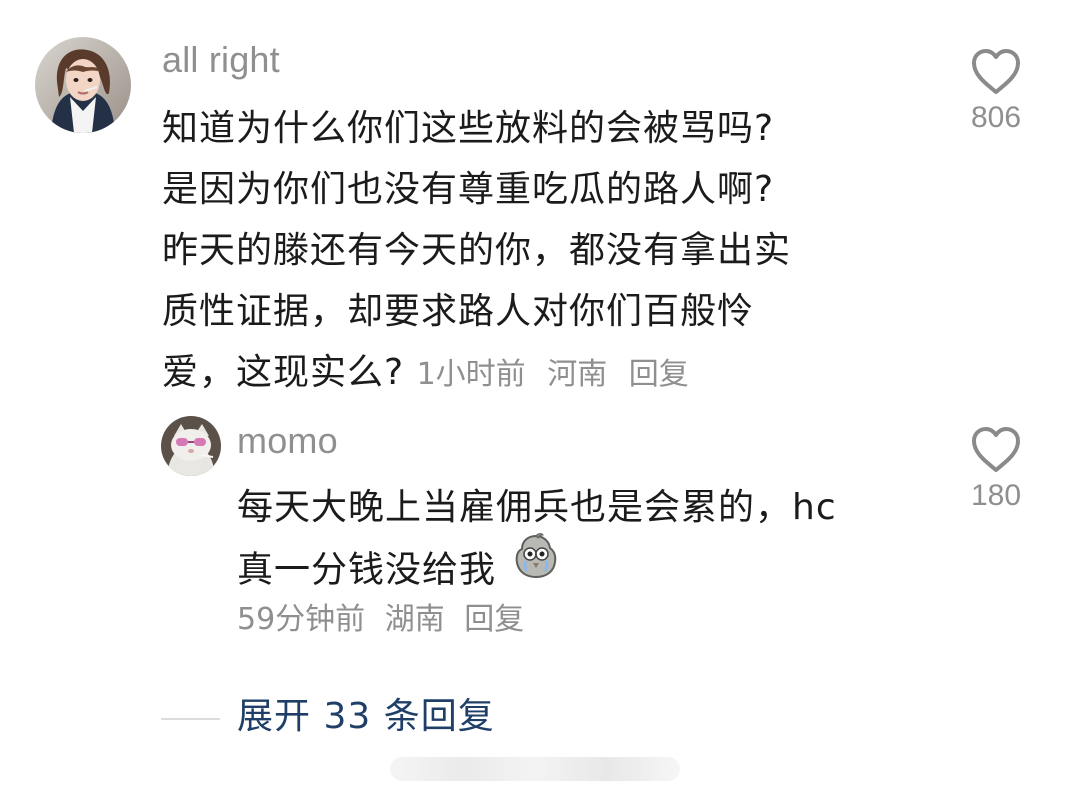 This screenshot has height=791, width=1069. I want to click on reply-meta: 59分钟前 湖南 回复, so click(385, 620).